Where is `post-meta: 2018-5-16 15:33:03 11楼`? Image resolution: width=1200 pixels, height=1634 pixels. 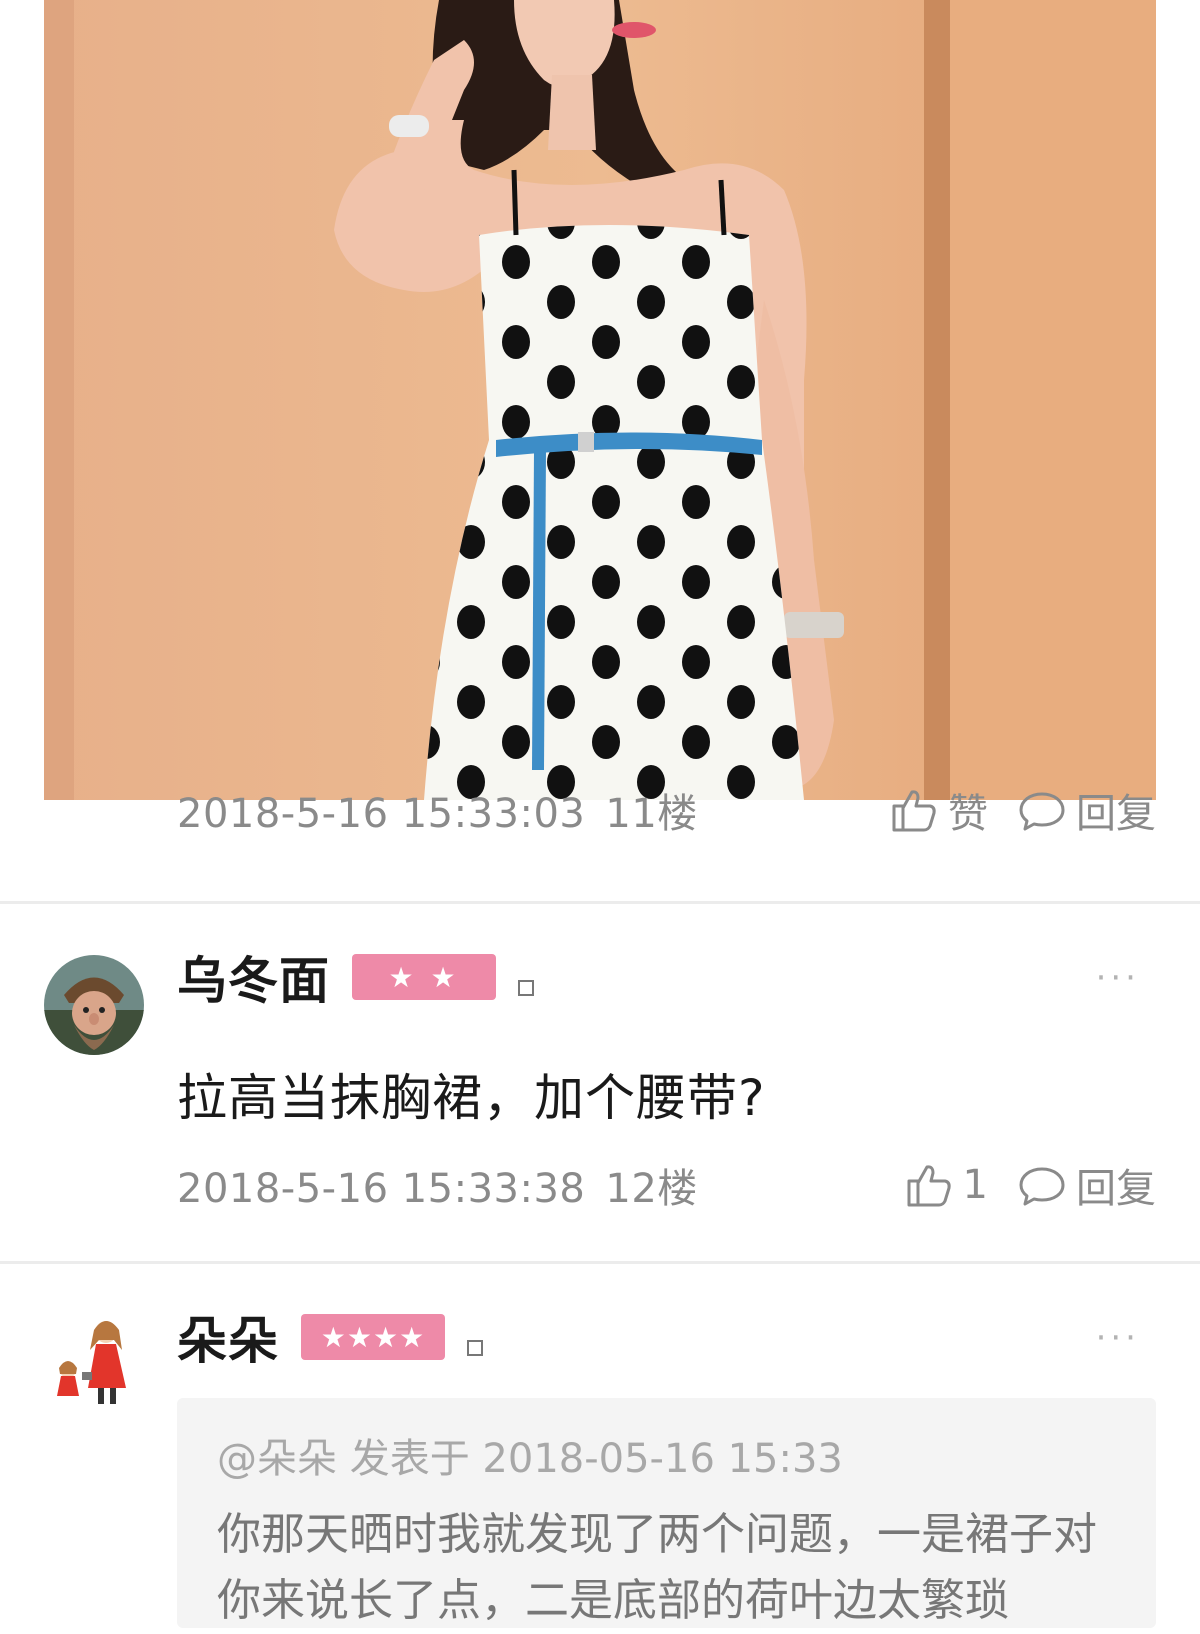 post-meta: 2018-5-16 15:33:03 11楼 is located at coordinates (437, 810).